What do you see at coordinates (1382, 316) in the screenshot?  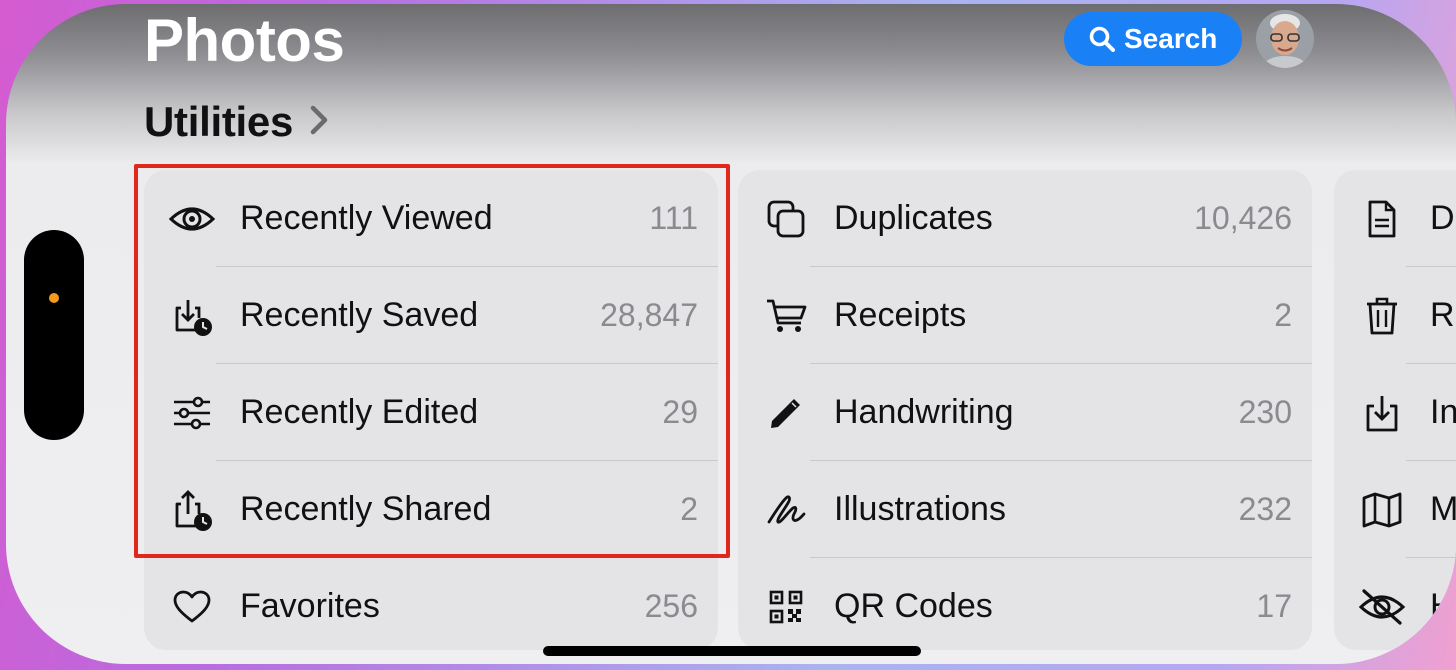 I see `trash-icon` at bounding box center [1382, 316].